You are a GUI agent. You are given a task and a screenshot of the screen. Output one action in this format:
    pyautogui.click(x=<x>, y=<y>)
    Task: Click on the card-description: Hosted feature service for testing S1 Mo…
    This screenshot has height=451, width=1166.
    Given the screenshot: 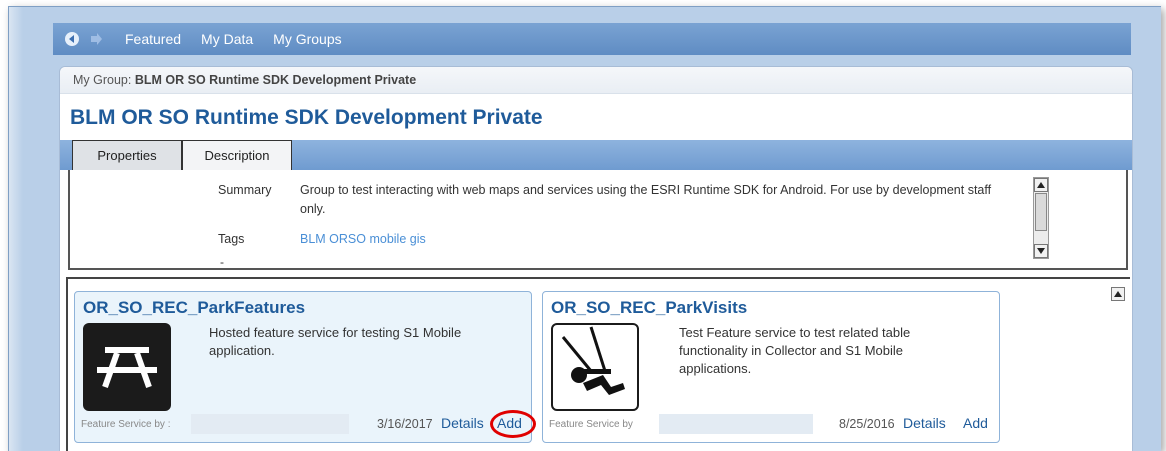 What is the action you would take?
    pyautogui.click(x=335, y=341)
    